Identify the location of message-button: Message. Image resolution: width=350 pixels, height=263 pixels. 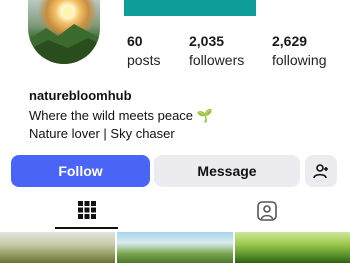
(227, 171).